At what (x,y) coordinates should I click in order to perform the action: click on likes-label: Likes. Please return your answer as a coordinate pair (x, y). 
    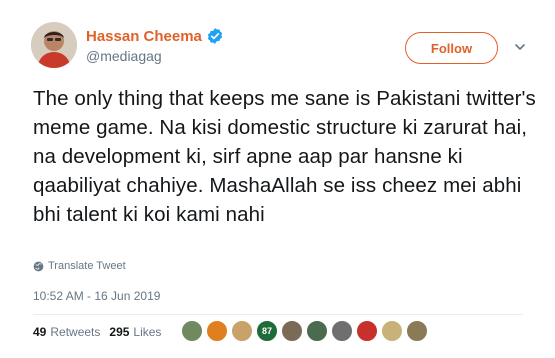
    Looking at the image, I should click on (147, 332).